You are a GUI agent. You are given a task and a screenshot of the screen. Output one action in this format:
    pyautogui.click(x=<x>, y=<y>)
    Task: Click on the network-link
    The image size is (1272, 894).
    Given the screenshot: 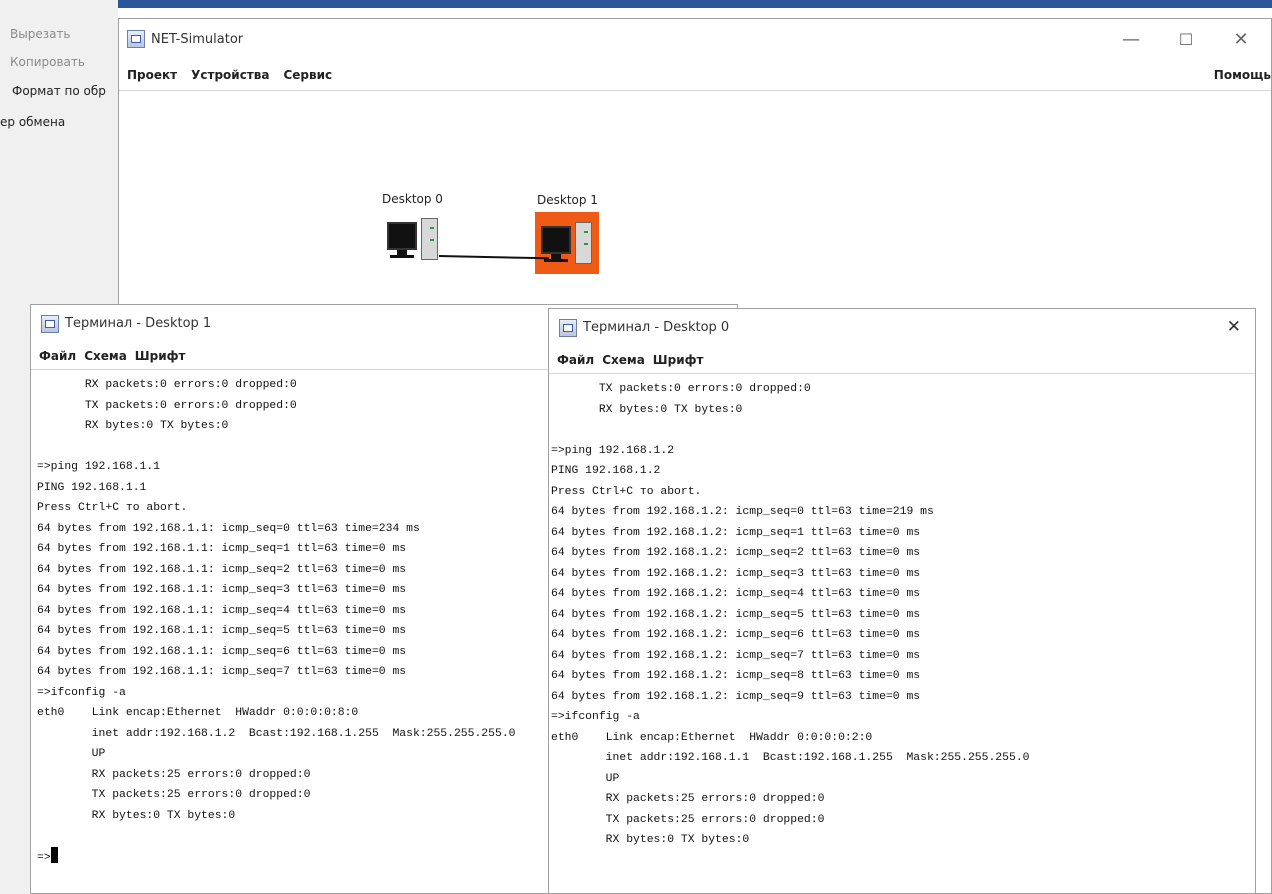 What is the action you would take?
    pyautogui.click(x=493, y=257)
    